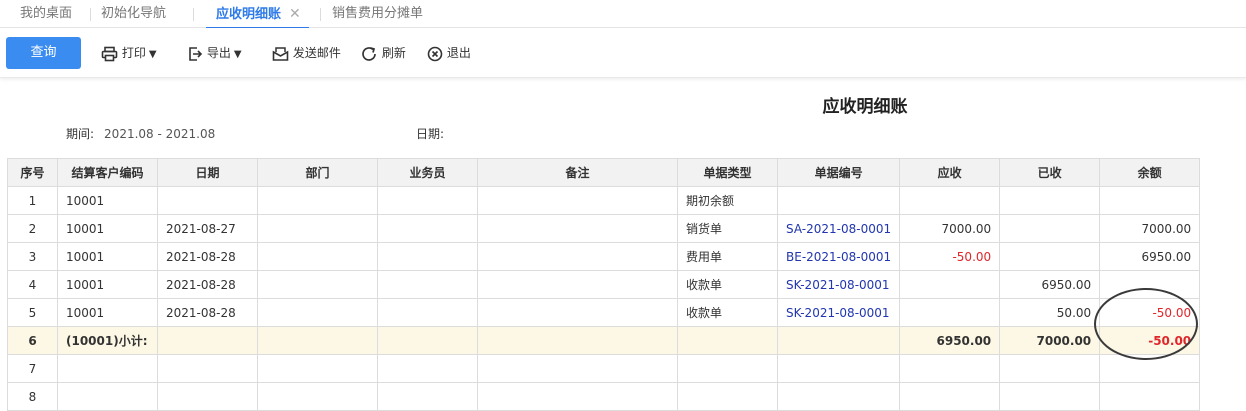  Describe the element at coordinates (1150, 172) in the screenshot. I see `column-header: 余额` at that location.